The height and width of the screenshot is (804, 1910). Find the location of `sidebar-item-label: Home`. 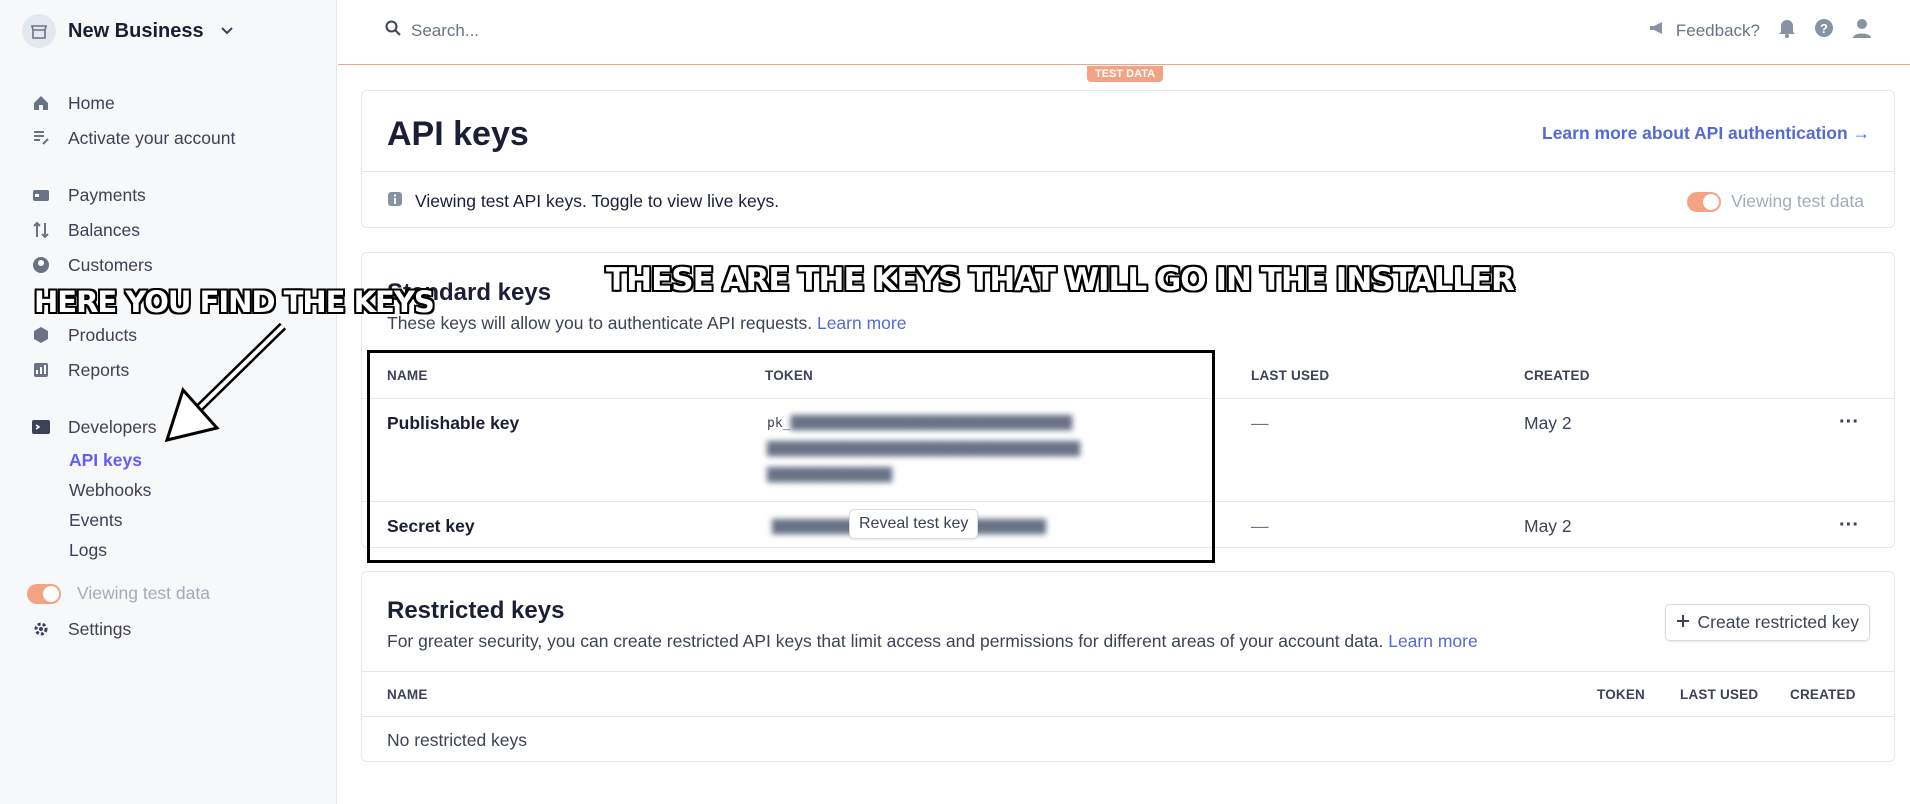

sidebar-item-label: Home is located at coordinates (91, 102).